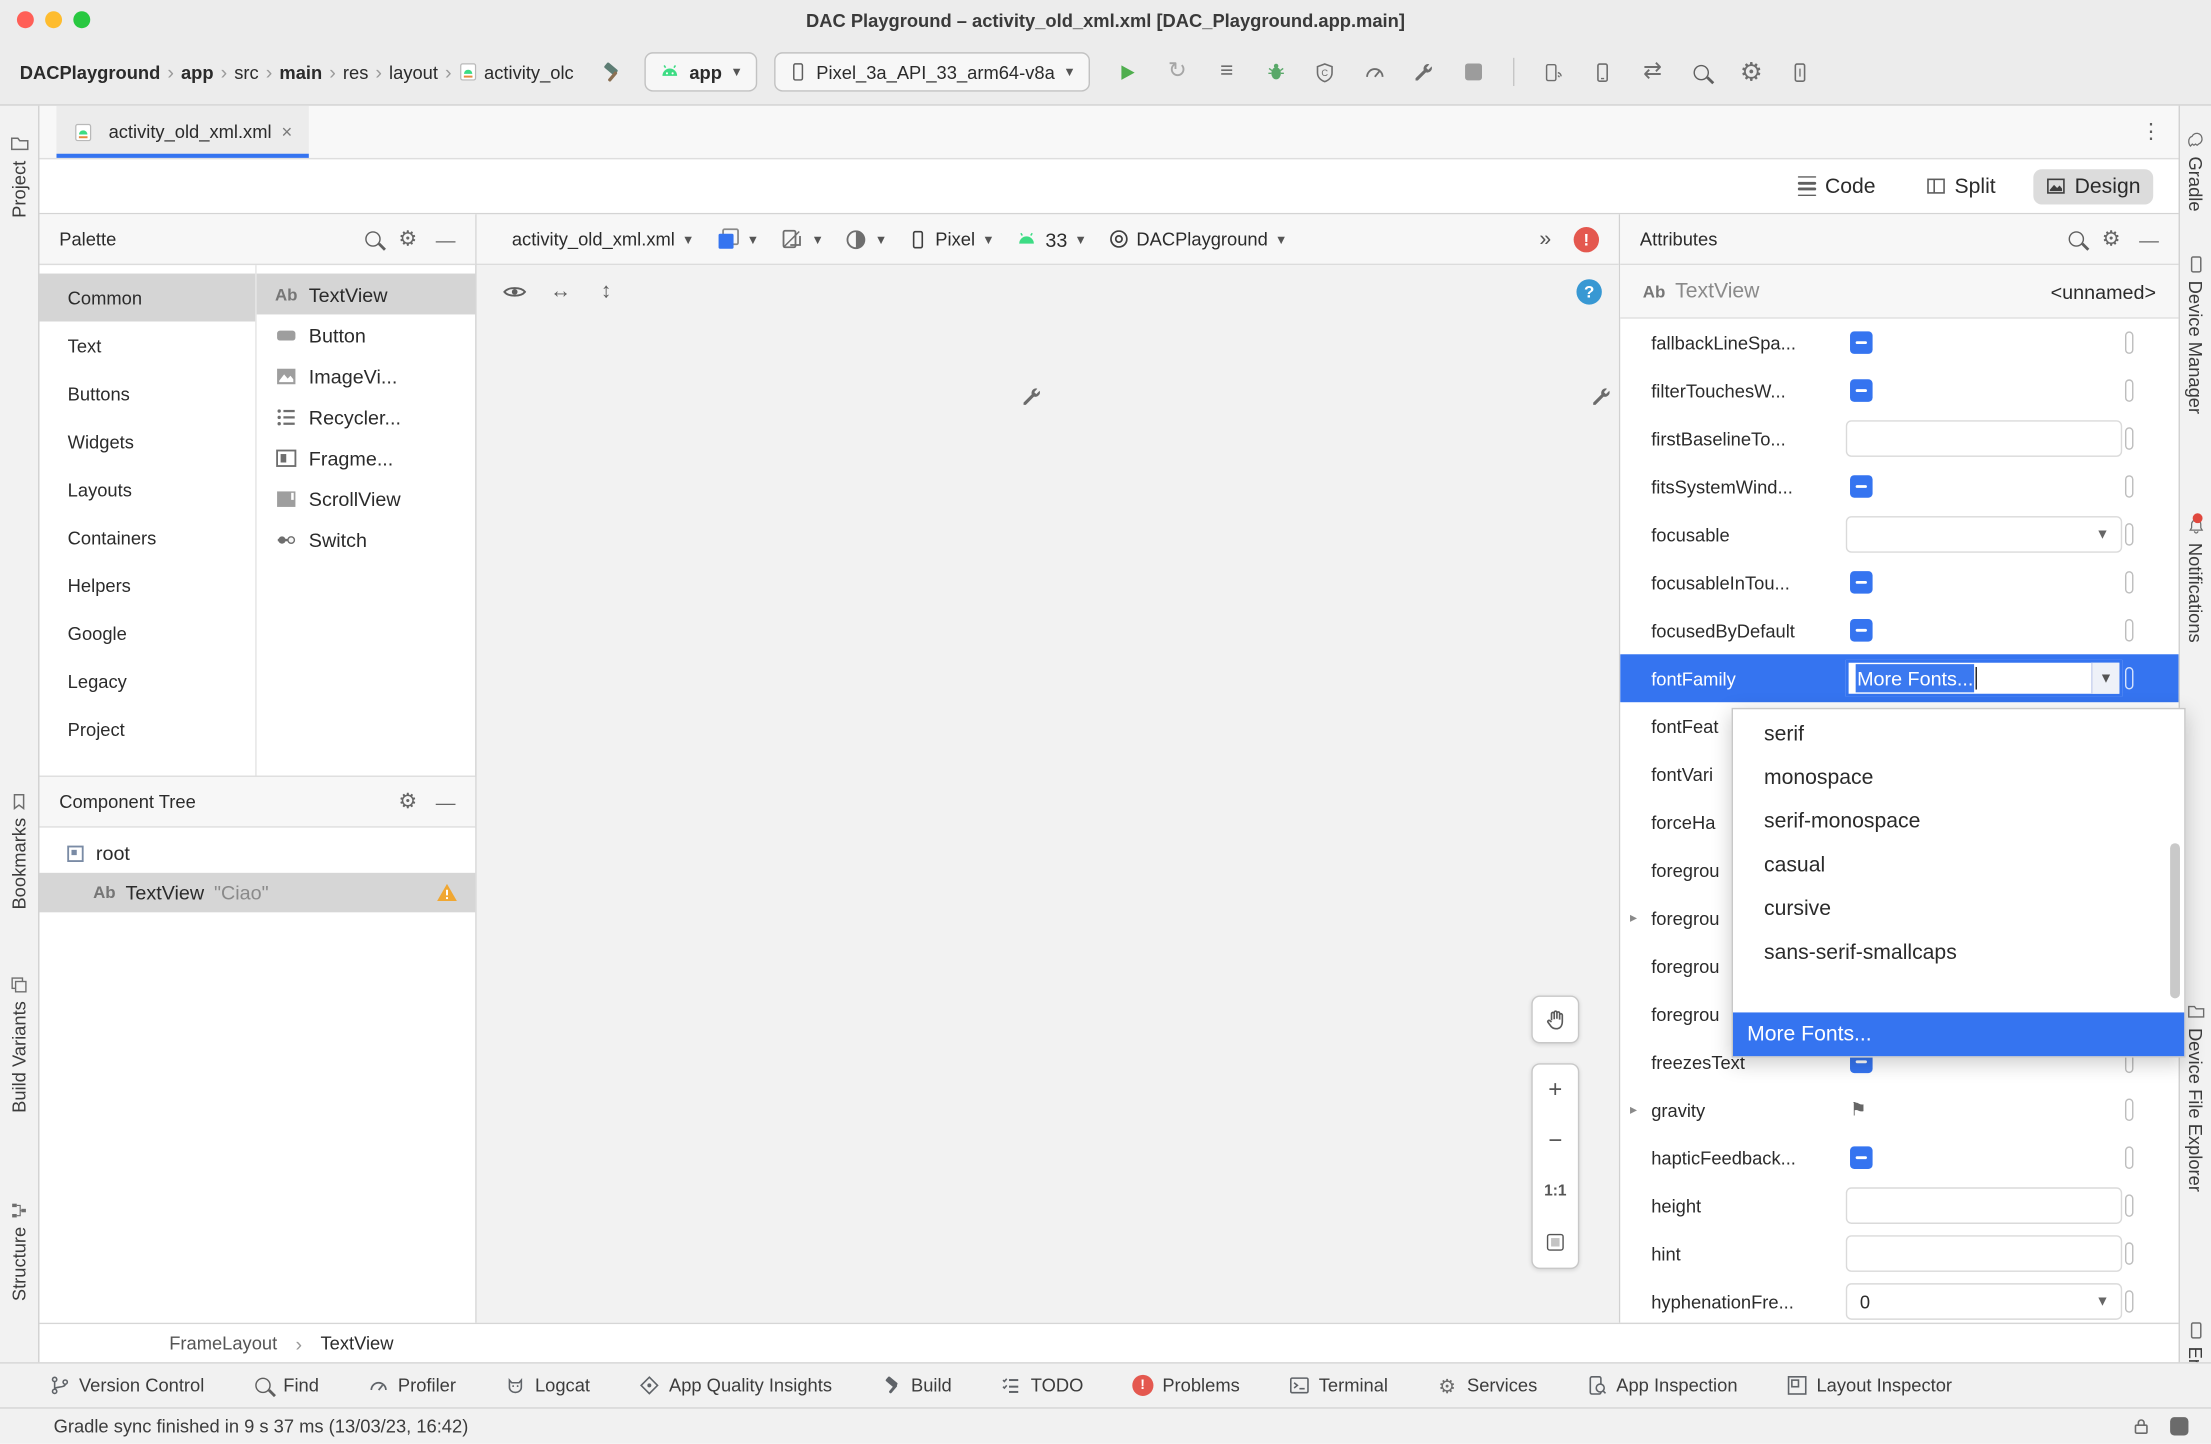 This screenshot has height=1444, width=2211. Describe the element at coordinates (1701, 71) in the screenshot. I see `search-icon` at that location.